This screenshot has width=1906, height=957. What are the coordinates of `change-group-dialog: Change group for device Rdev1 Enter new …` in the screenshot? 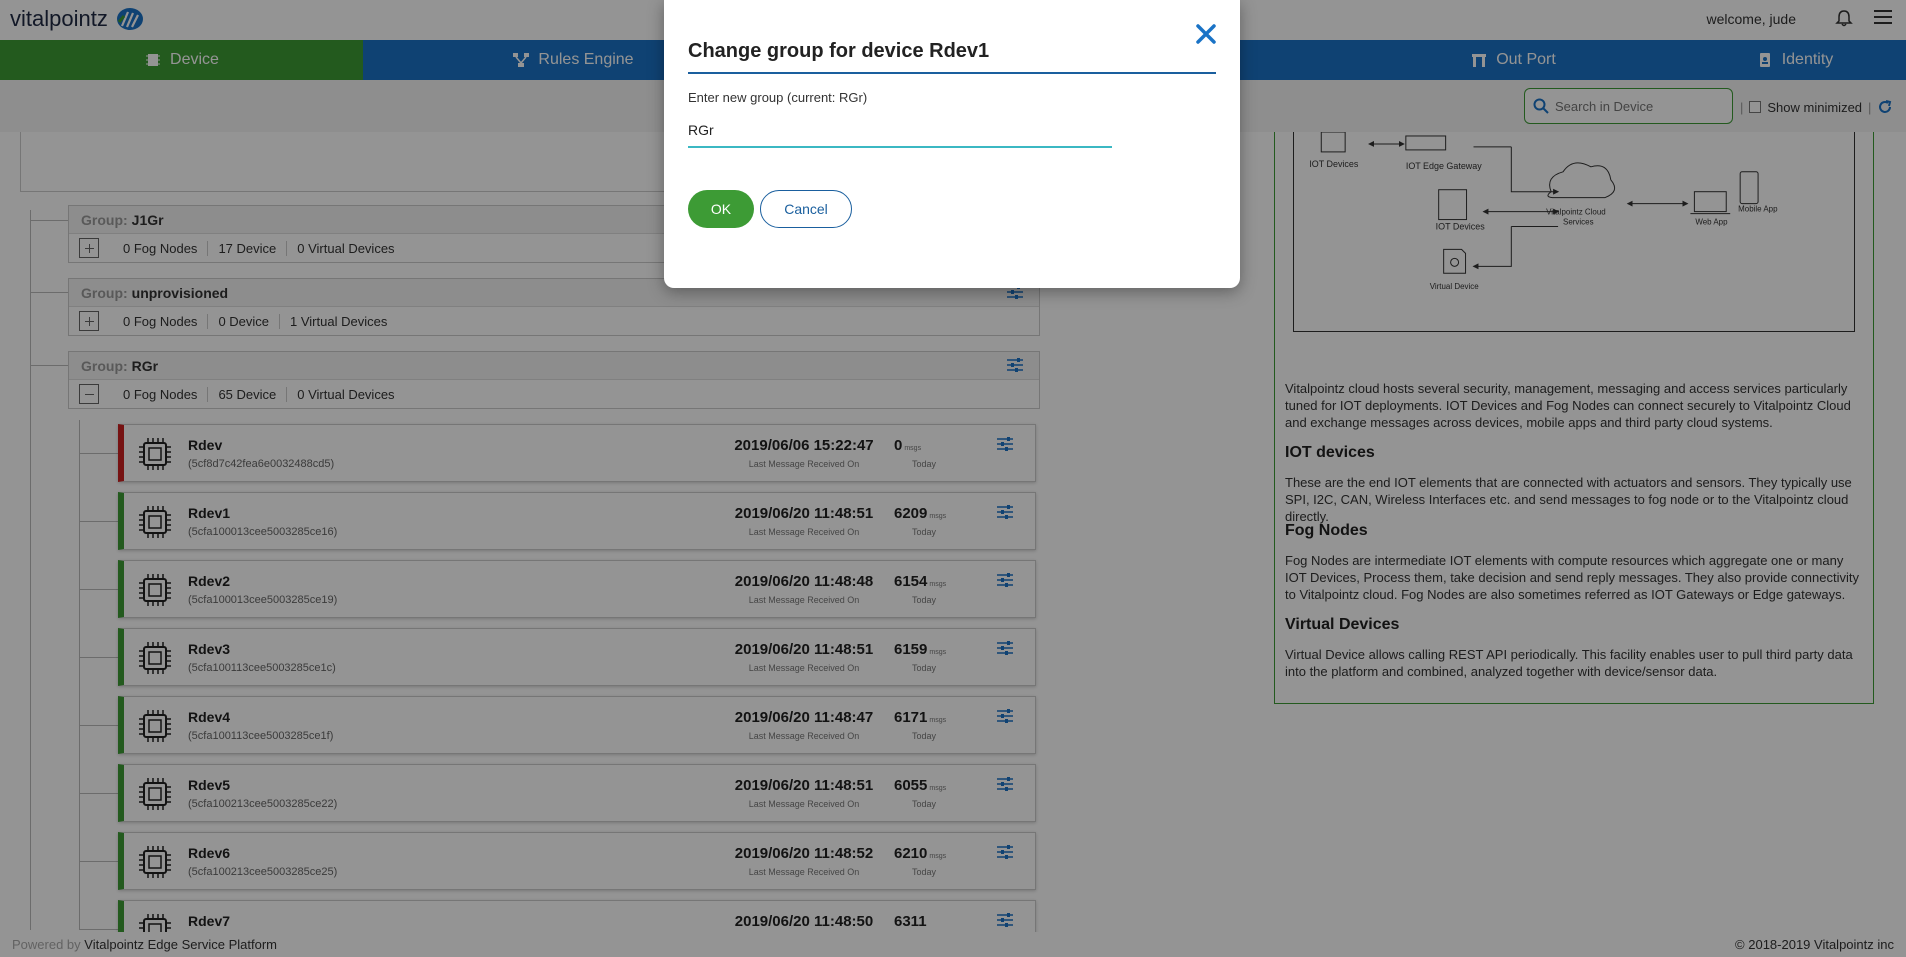 It's located at (952, 144).